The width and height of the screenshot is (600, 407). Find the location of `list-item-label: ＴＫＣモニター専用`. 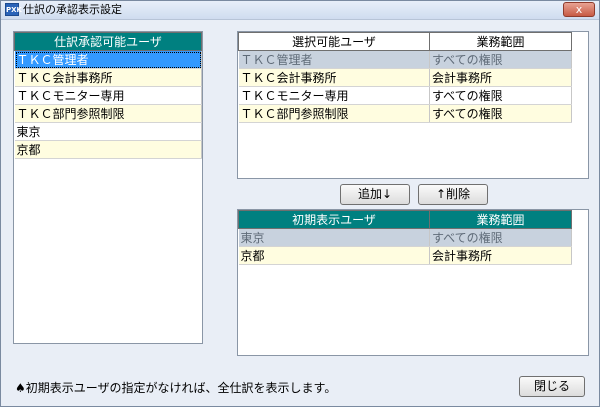

list-item-label: ＴＫＣモニター専用 is located at coordinates (108, 95).